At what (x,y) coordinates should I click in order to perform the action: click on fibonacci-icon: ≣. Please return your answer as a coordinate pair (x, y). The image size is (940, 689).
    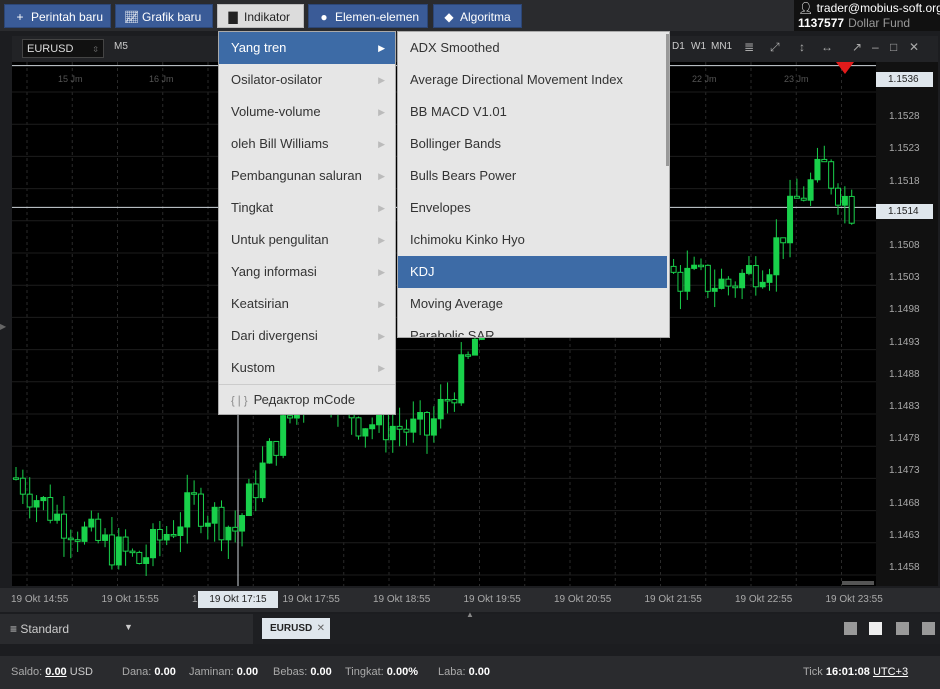
    Looking at the image, I should click on (749, 47).